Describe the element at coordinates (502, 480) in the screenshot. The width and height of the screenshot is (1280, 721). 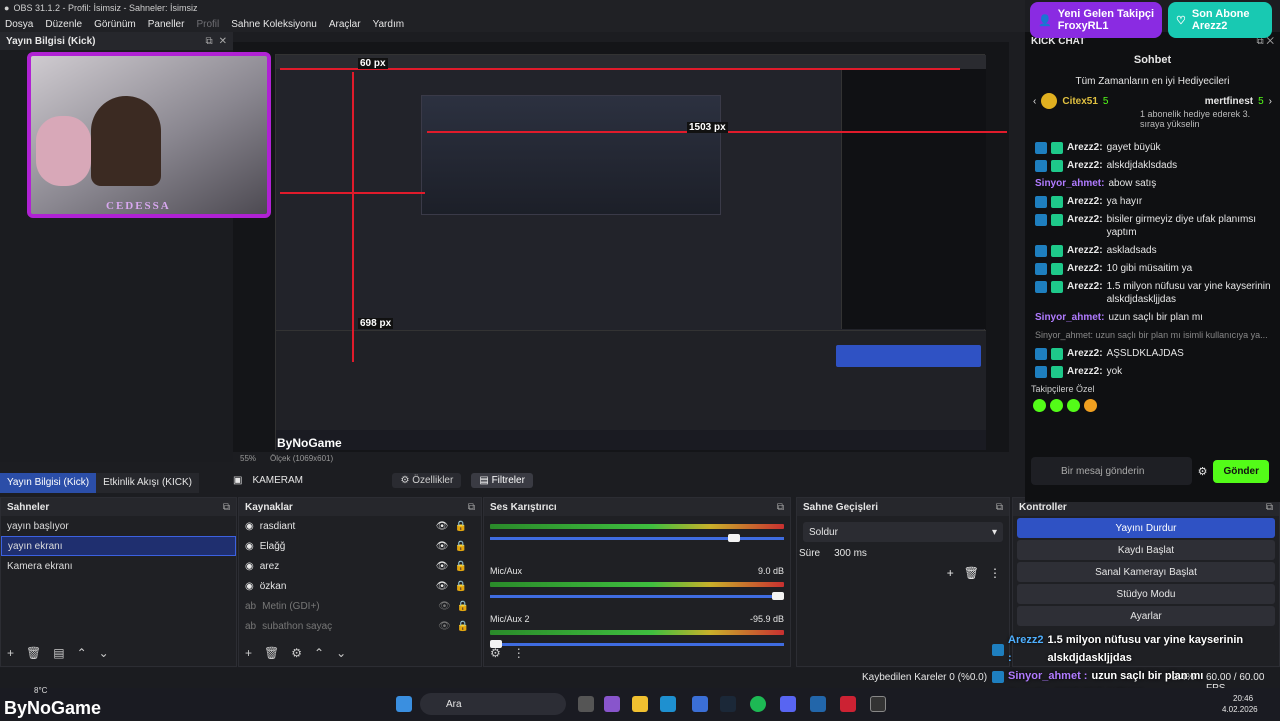
I see `filters-button: ▤ Filtreler` at that location.